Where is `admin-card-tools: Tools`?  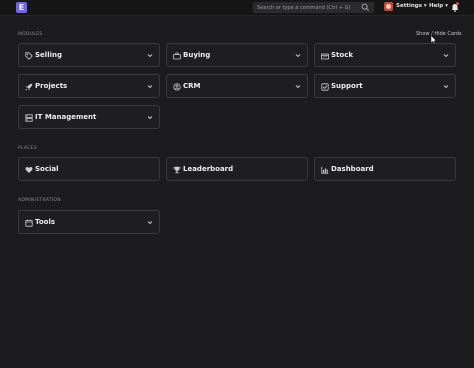 admin-card-tools: Tools is located at coordinates (89, 222).